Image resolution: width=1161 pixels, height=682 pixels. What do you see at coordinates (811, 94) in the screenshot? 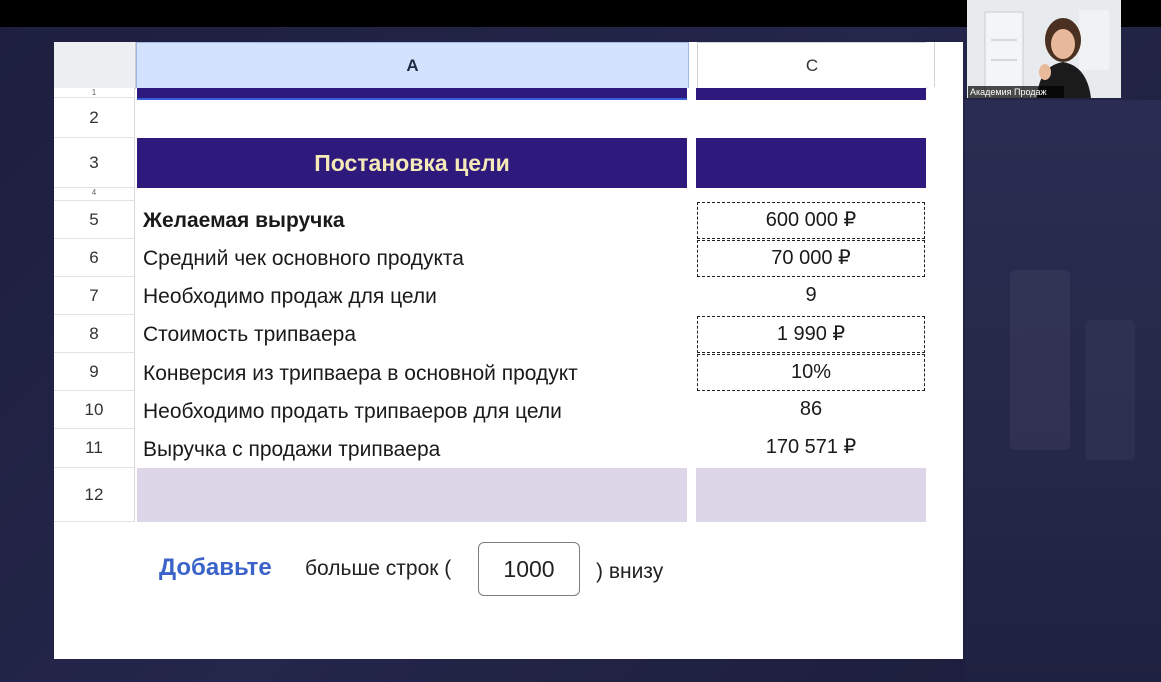
I see `row1-band-c` at bounding box center [811, 94].